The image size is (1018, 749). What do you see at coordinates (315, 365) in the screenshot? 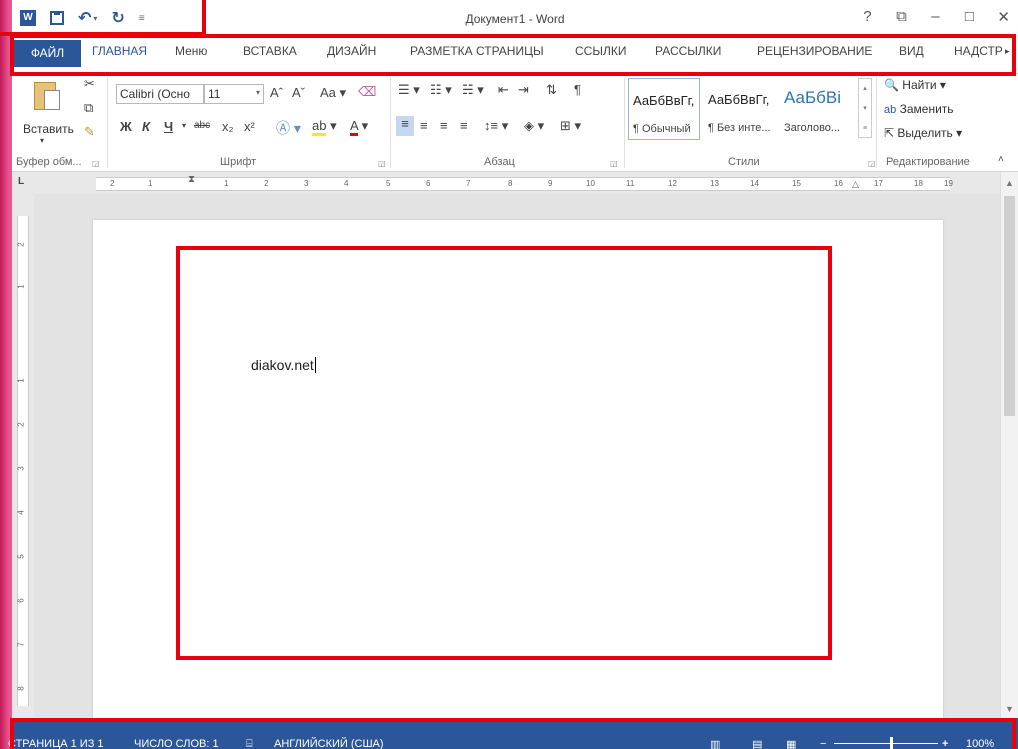
I see `text-cursor` at bounding box center [315, 365].